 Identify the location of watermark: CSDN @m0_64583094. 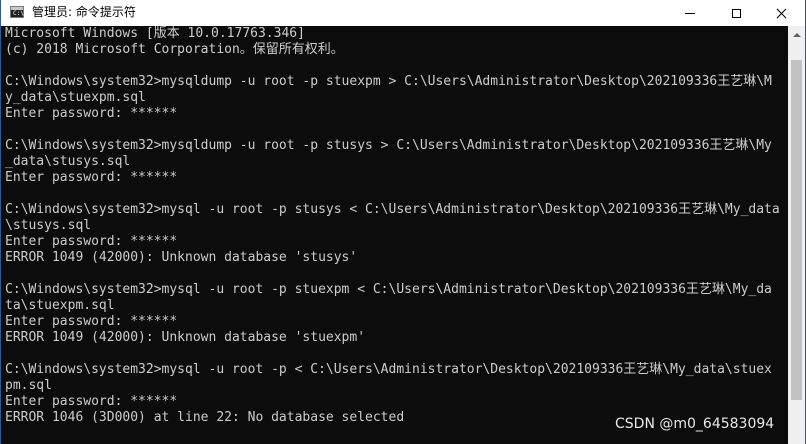
(695, 424).